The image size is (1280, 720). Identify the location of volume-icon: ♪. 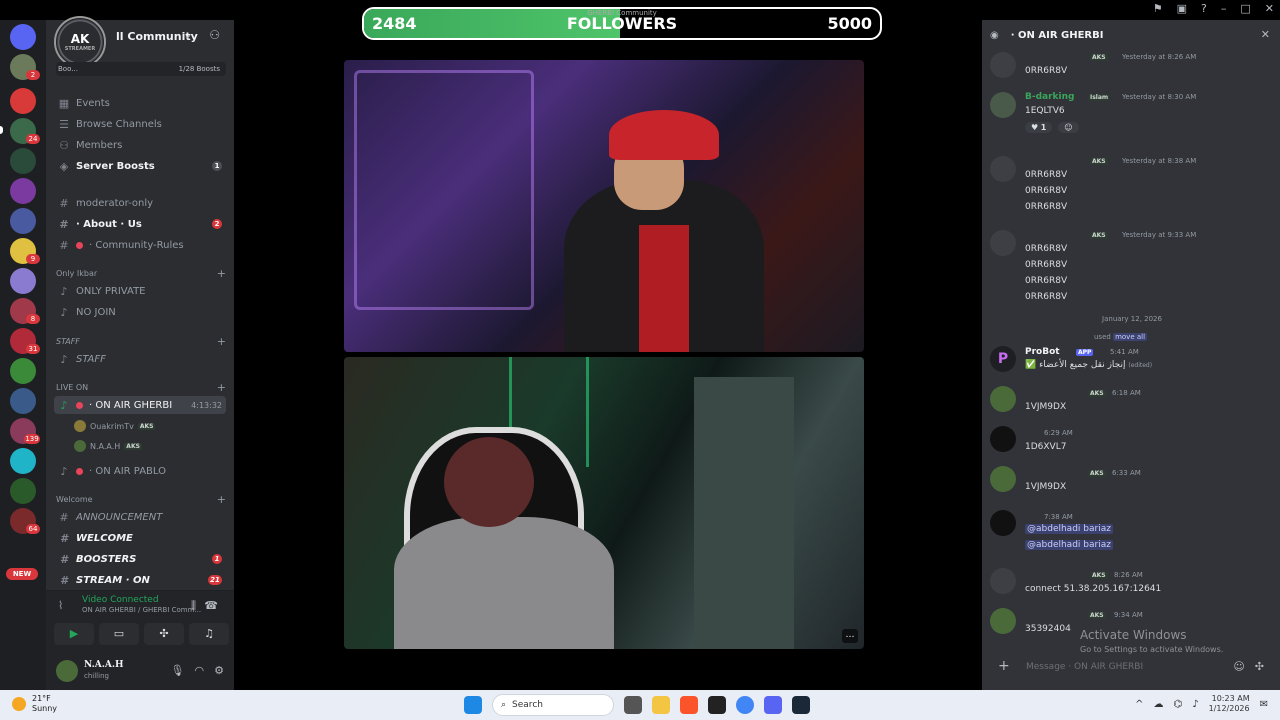
(1195, 704).